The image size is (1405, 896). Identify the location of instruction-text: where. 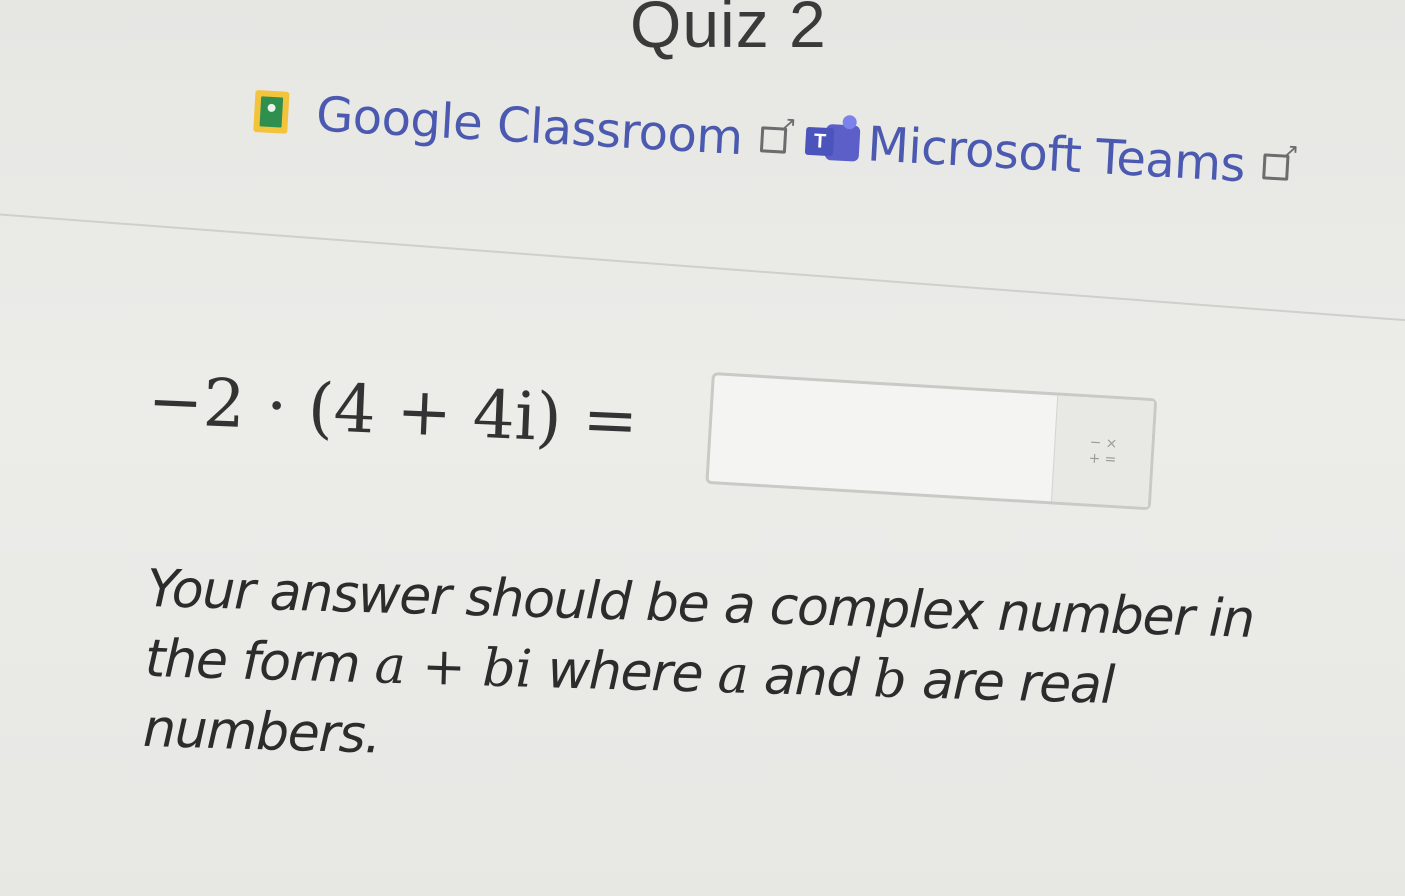
(625, 672).